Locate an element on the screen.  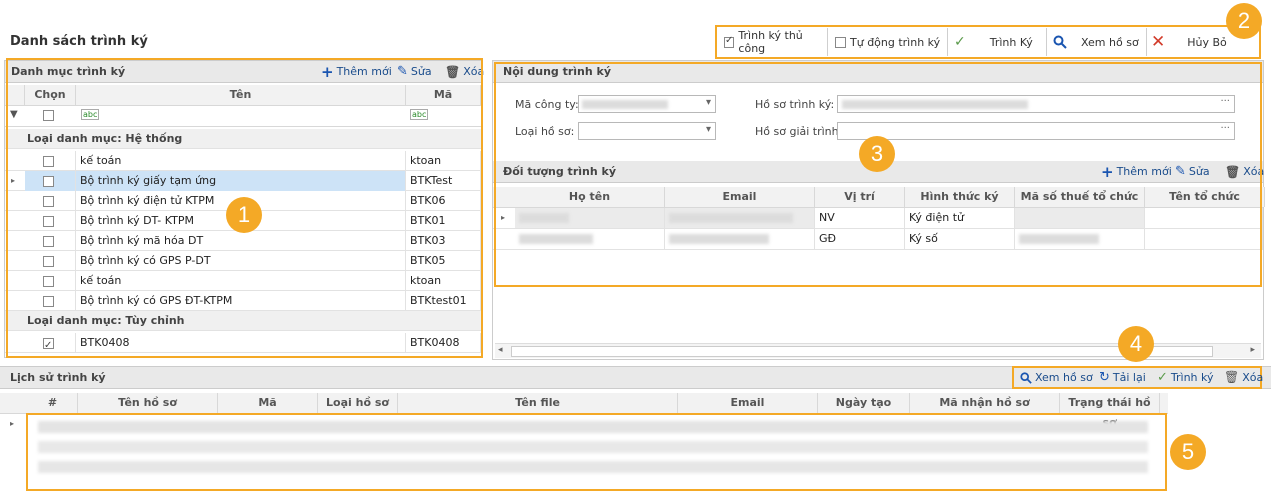
history-column: Tên hồ sơ is located at coordinates (148, 403).